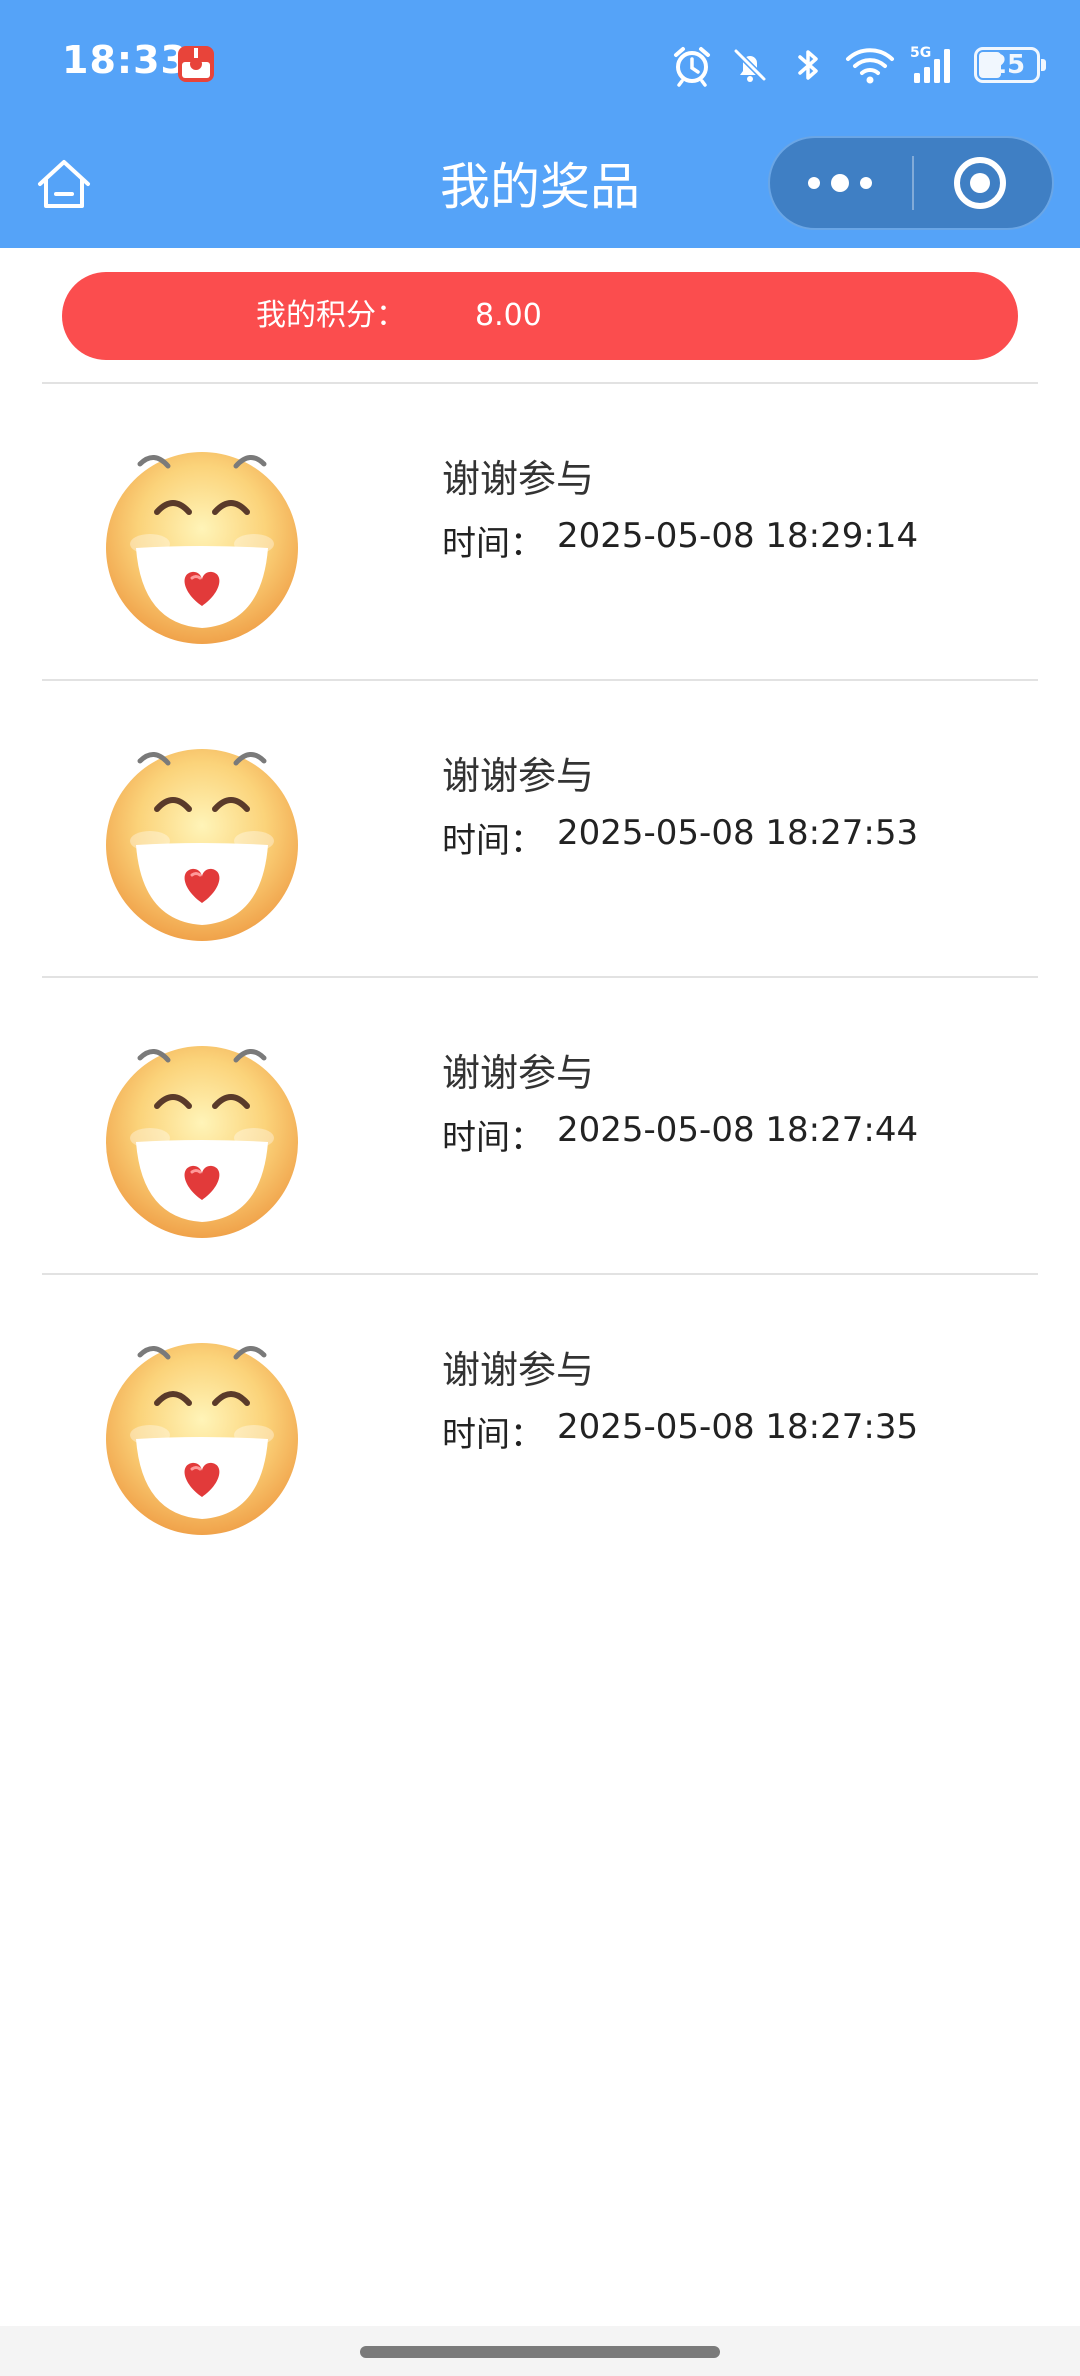 The width and height of the screenshot is (1080, 2376). Describe the element at coordinates (738, 1427) in the screenshot. I see `prize-time-value: 2025-05-08 18:27:35` at that location.